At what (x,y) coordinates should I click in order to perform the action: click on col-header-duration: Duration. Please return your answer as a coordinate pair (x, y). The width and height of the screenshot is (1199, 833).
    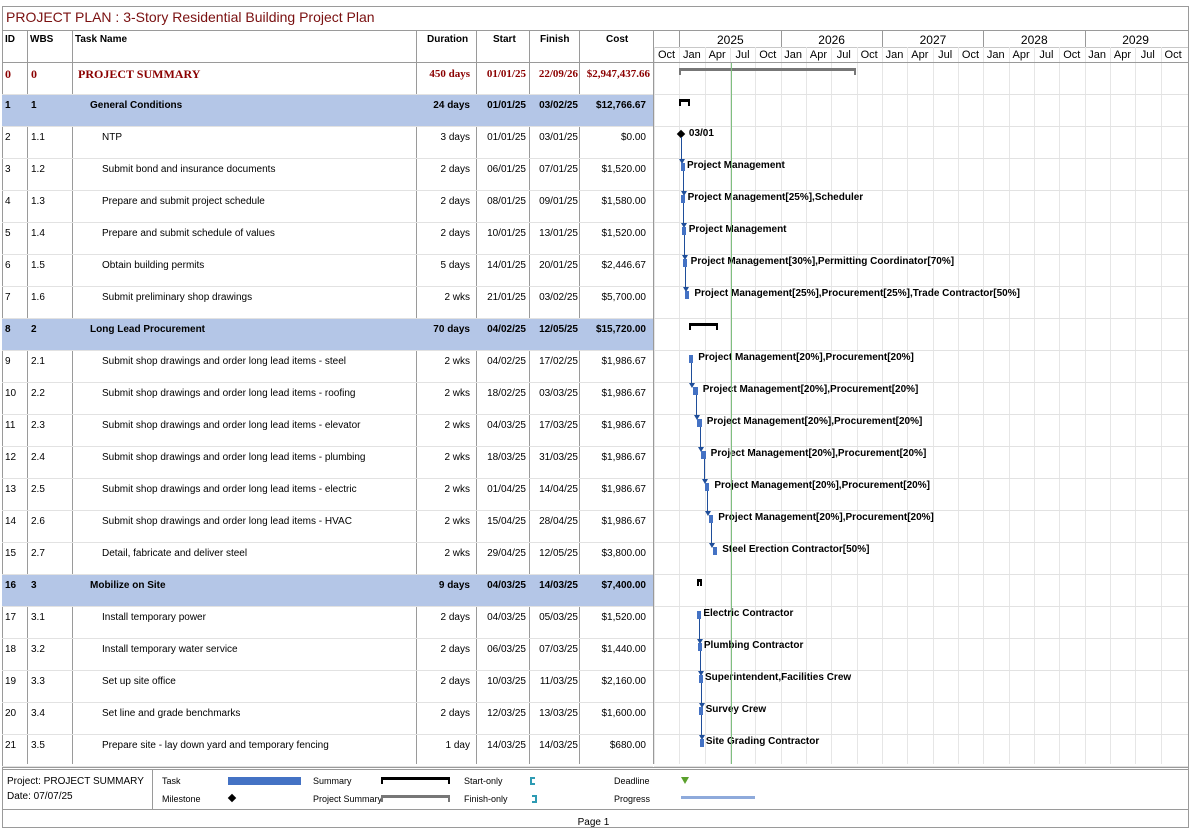
    Looking at the image, I should click on (447, 39).